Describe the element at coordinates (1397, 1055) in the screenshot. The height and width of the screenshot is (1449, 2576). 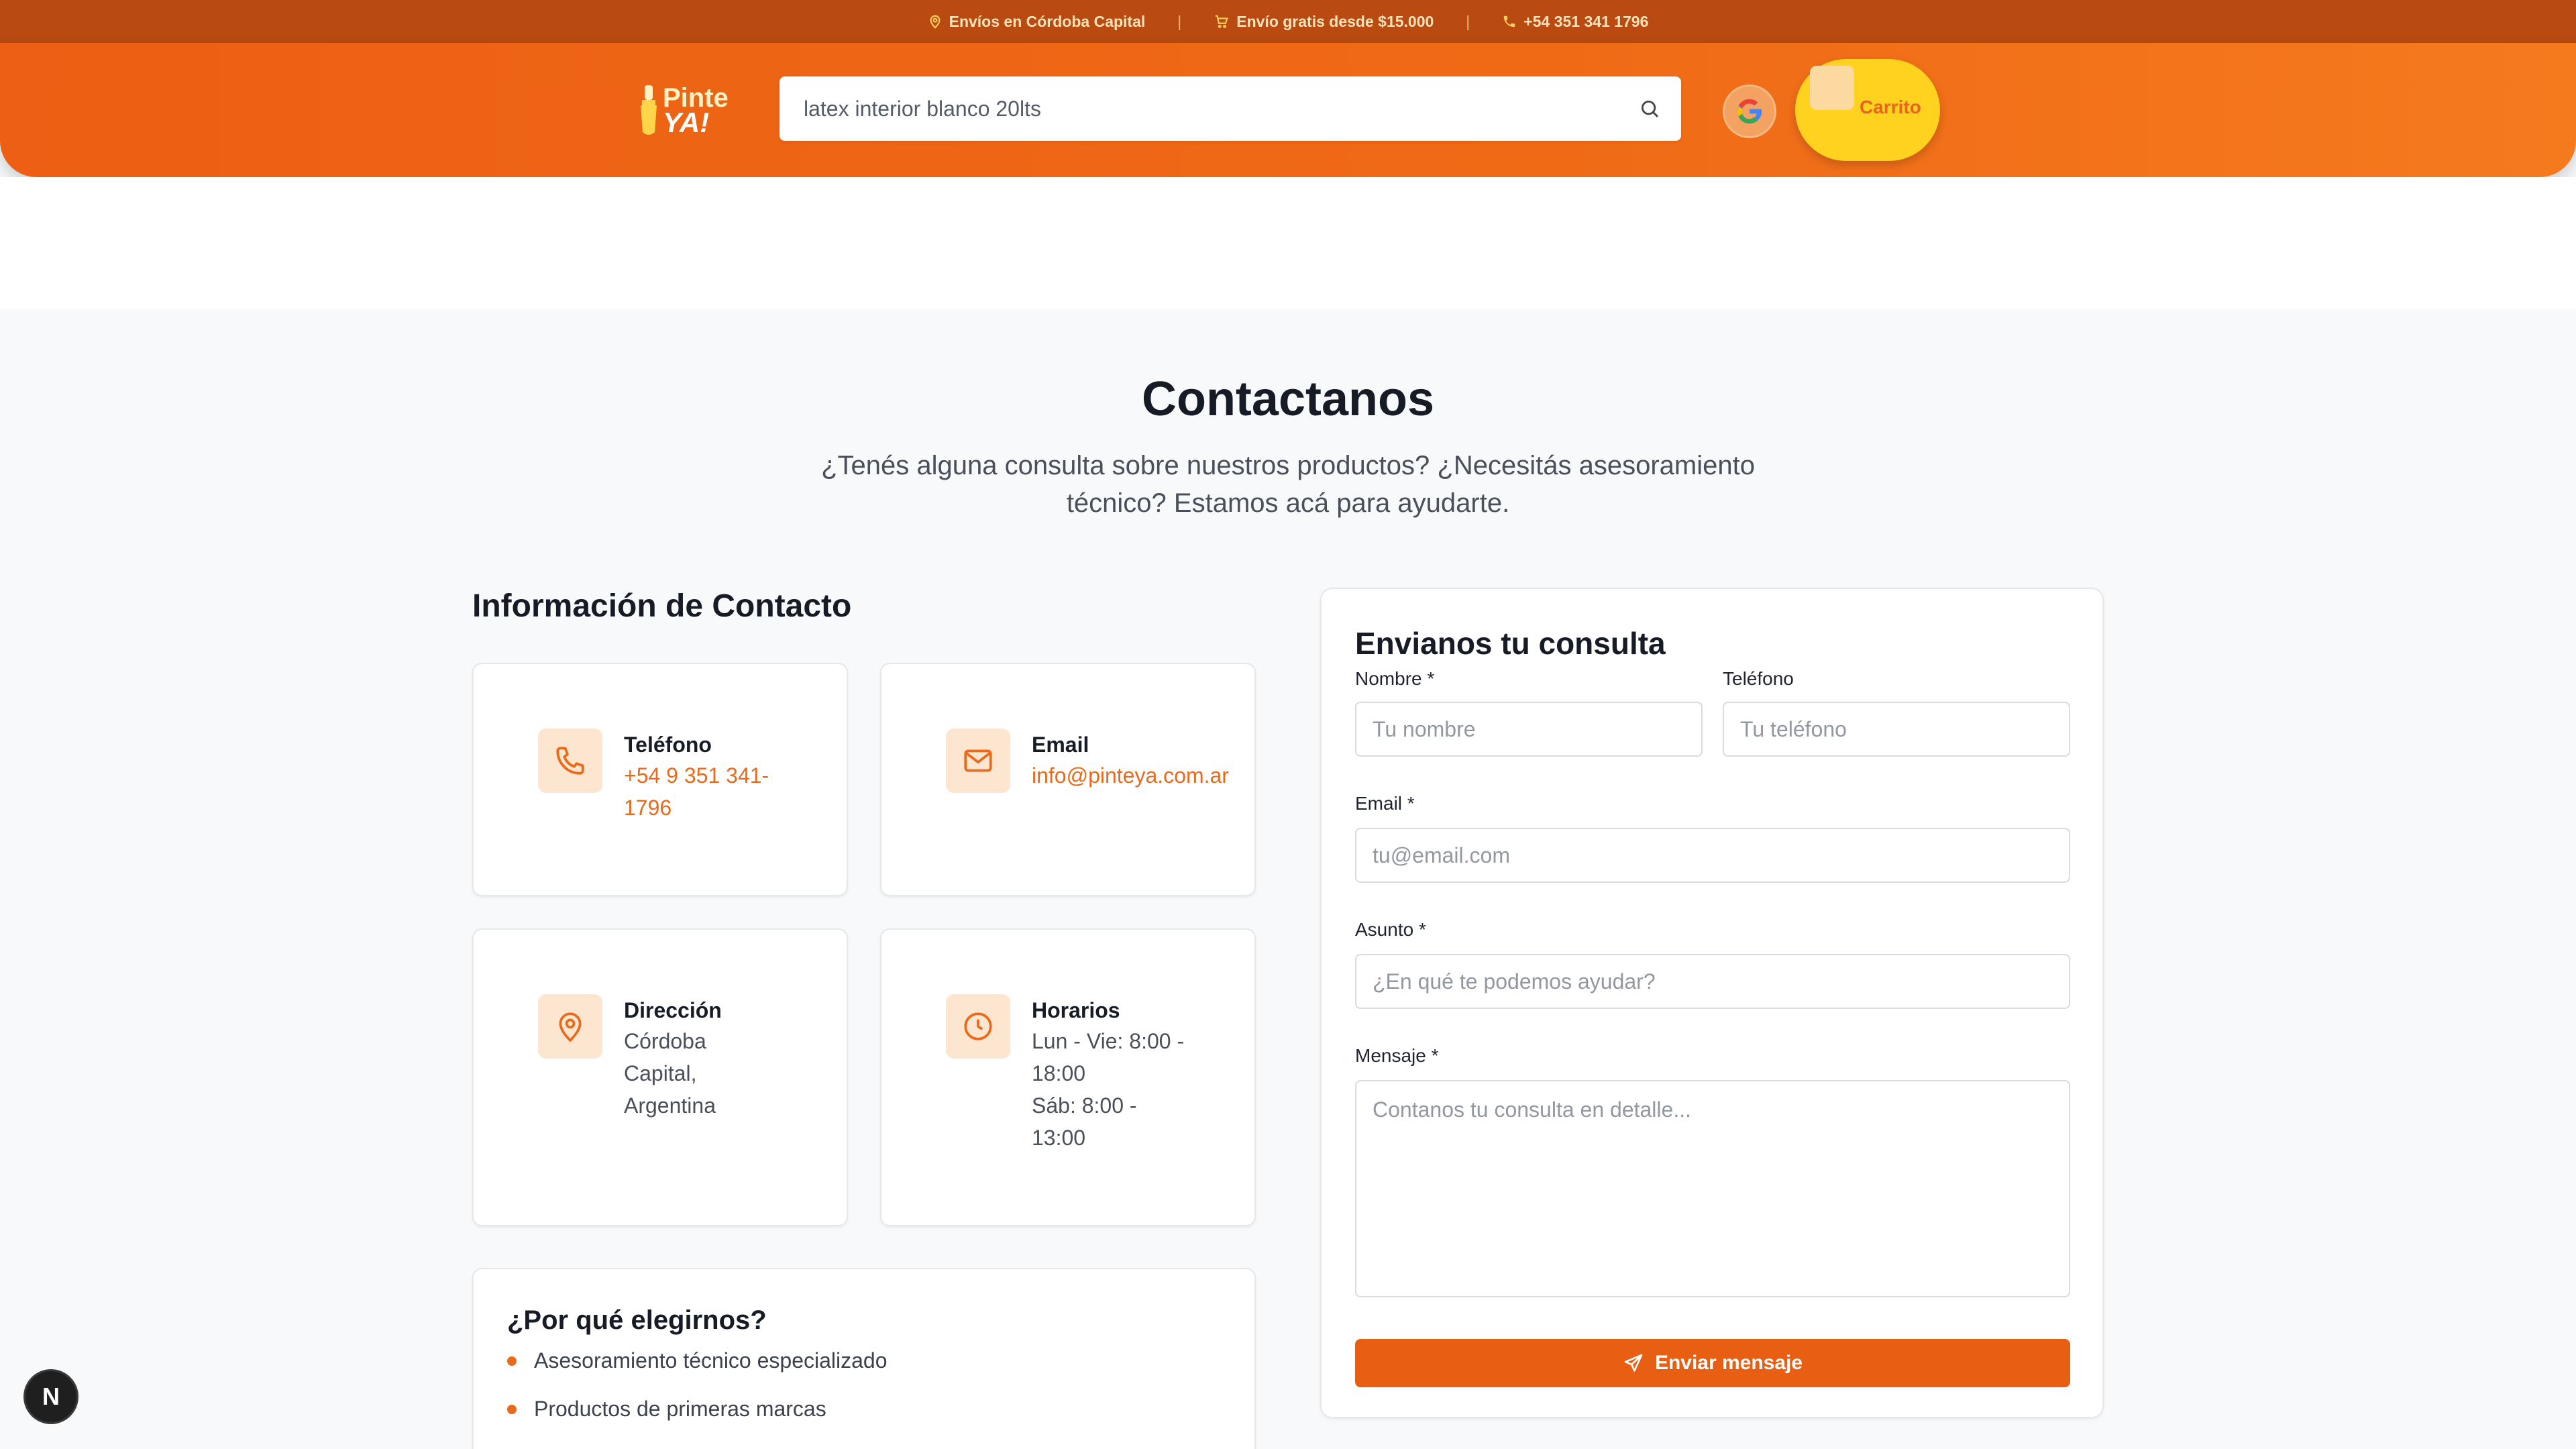
I see `message-label: Mensaje *` at that location.